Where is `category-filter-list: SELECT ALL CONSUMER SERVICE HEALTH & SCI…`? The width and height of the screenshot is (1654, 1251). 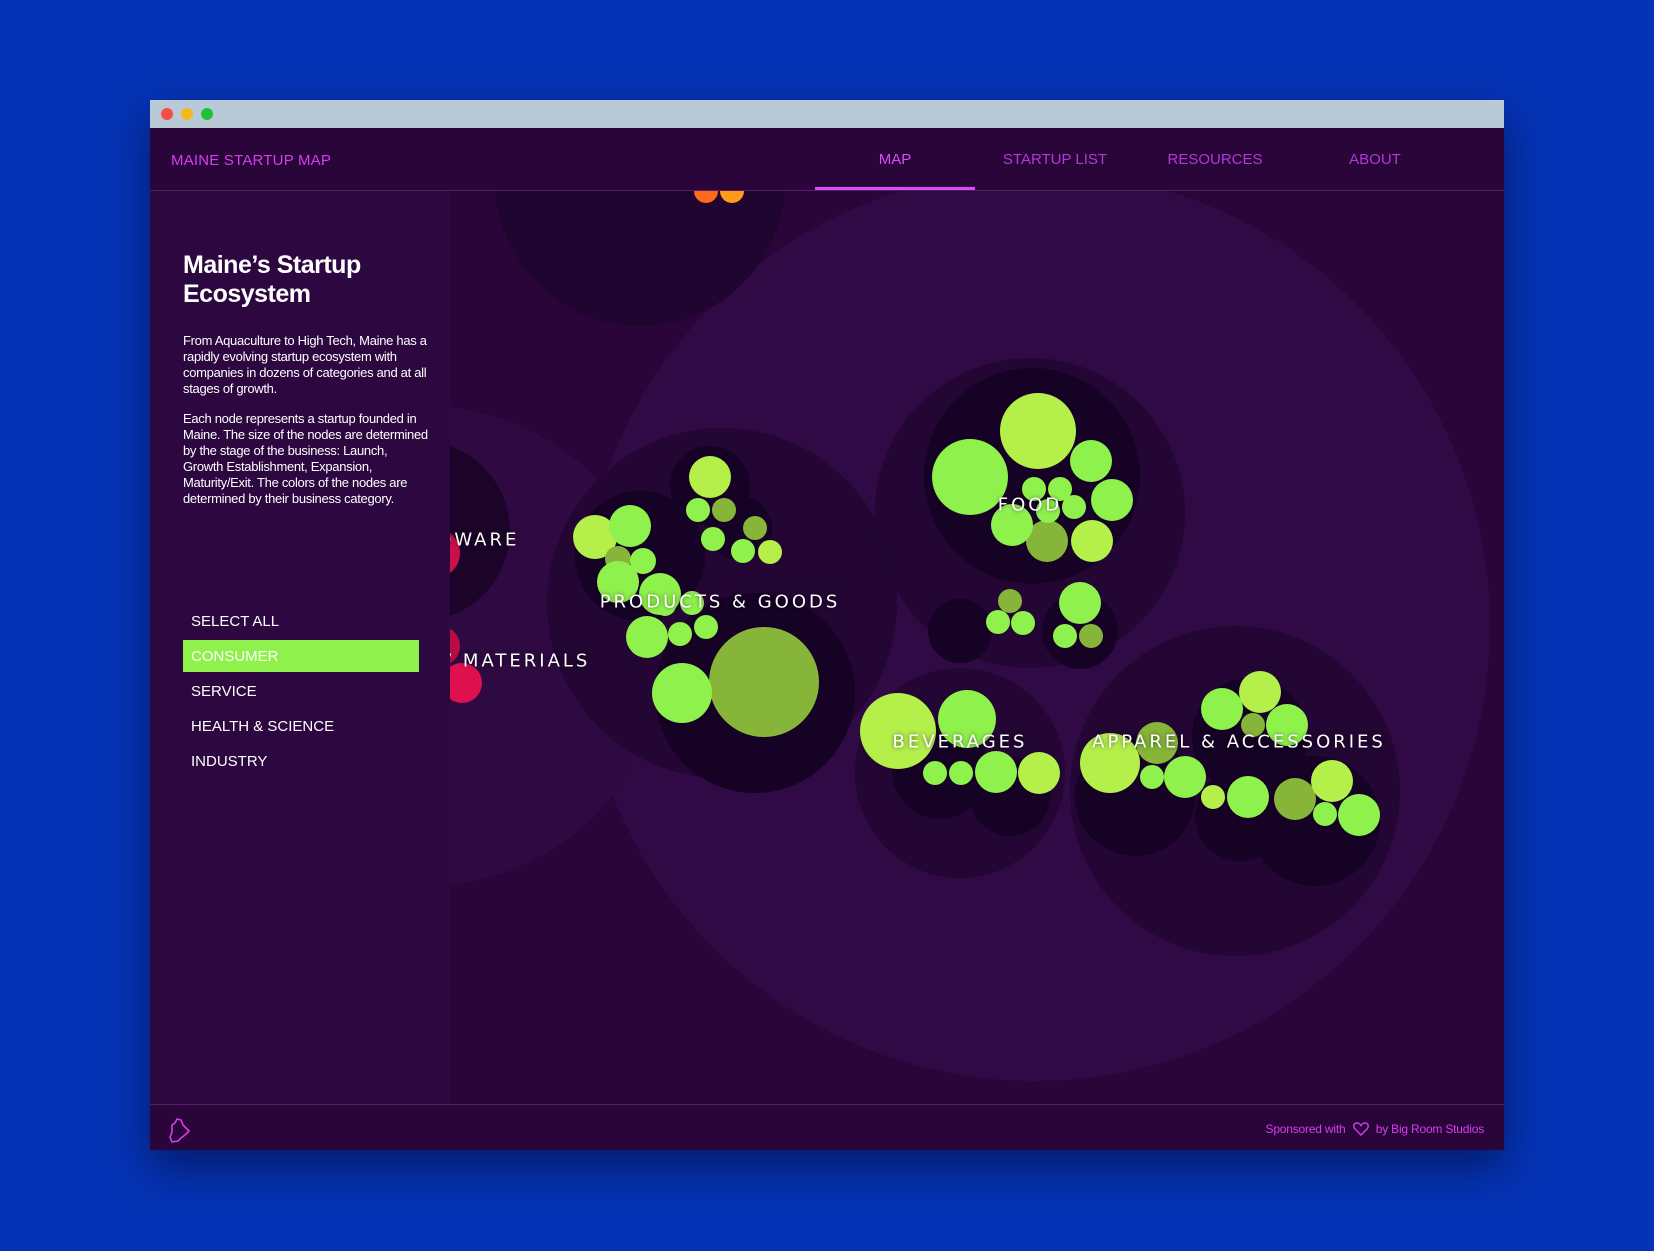 category-filter-list: SELECT ALL CONSUMER SERVICE HEALTH & SCI… is located at coordinates (301, 692).